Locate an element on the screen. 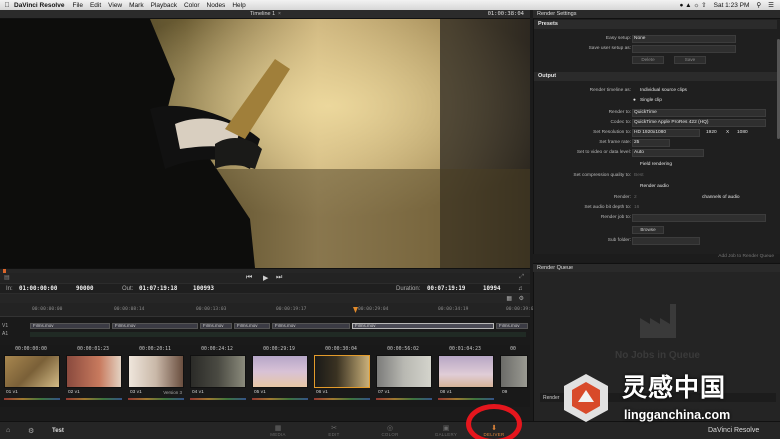  individual-clips-option: Individual source clips is located at coordinates (663, 90).